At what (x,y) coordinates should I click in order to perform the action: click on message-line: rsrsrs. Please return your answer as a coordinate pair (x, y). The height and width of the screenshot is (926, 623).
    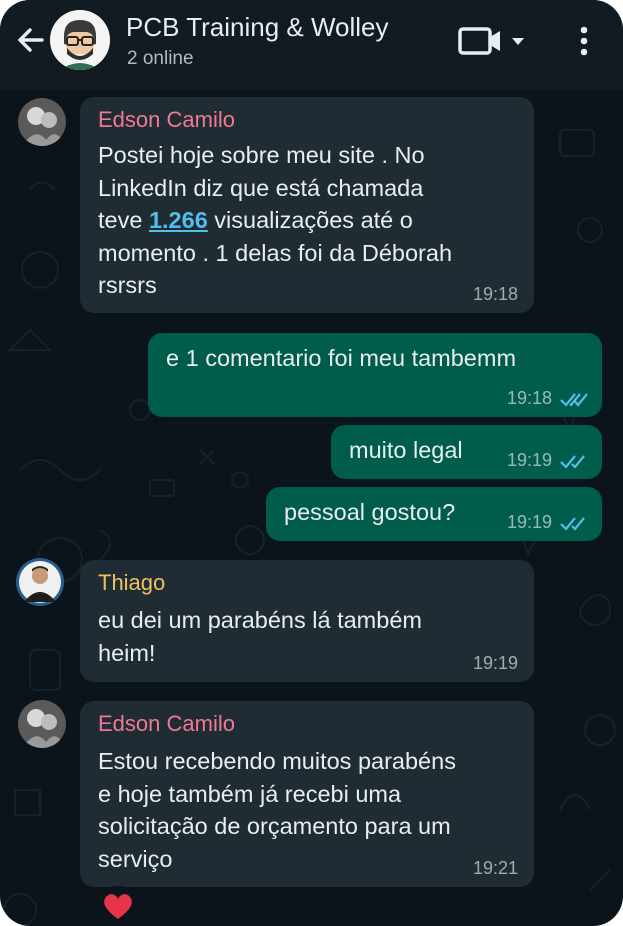
    Looking at the image, I should click on (127, 285).